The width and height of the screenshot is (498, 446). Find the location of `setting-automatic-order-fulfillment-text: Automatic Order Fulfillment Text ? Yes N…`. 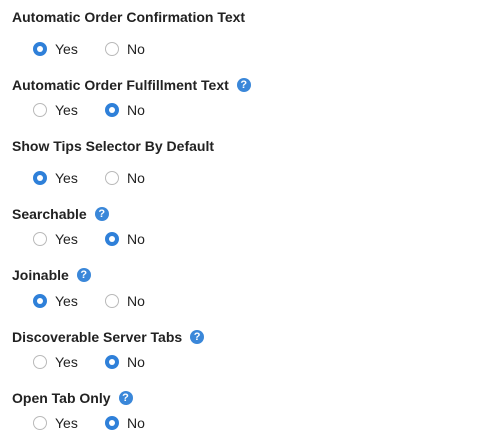

setting-automatic-order-fulfillment-text: Automatic Order Fulfillment Text ? Yes N… is located at coordinates (252, 97).